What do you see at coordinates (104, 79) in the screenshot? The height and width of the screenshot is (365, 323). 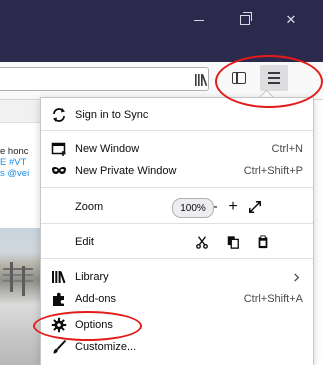 I see `url-bar` at bounding box center [104, 79].